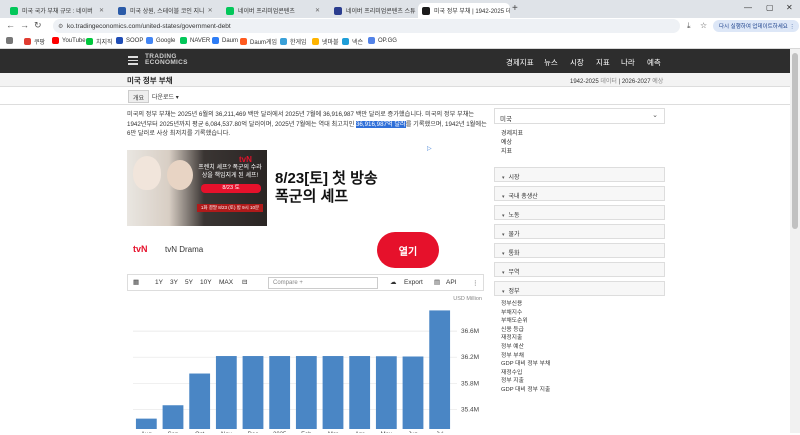  What do you see at coordinates (293, 41) in the screenshot?
I see `bookmark-item: 한게임` at bounding box center [293, 41].